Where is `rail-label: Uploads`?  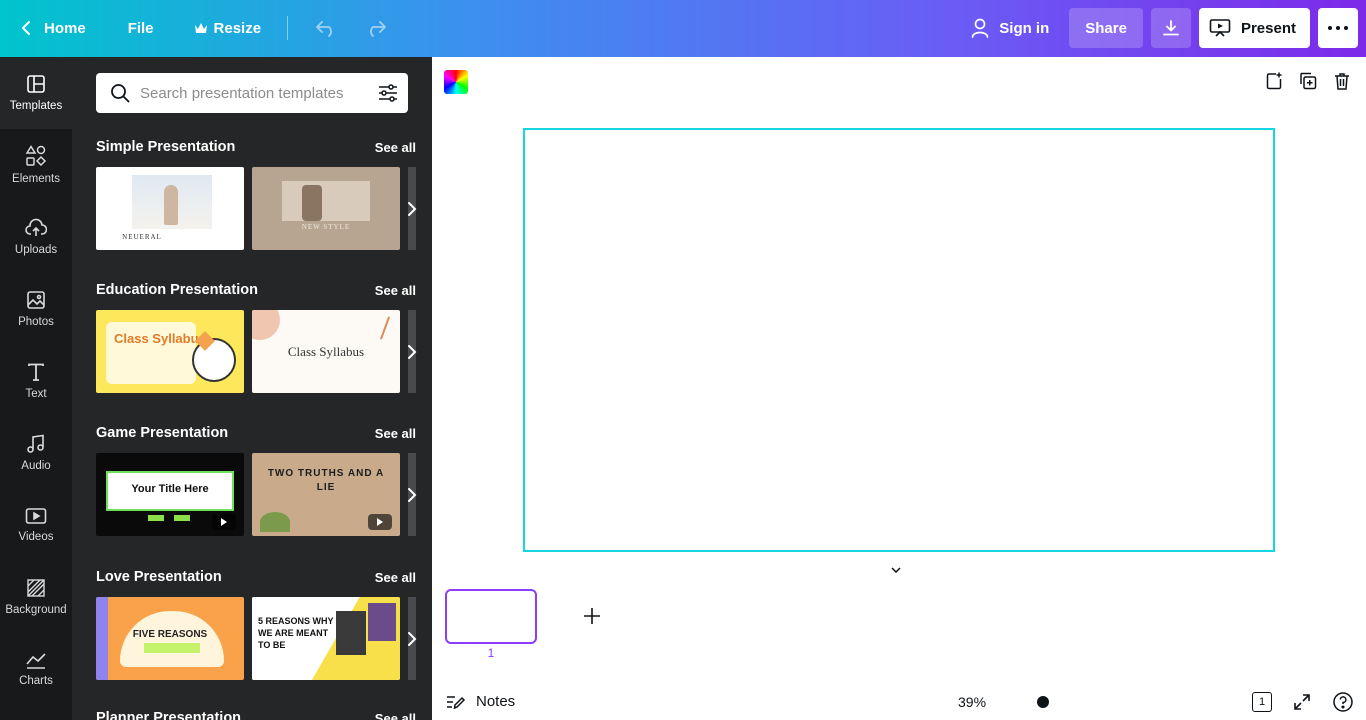
rail-label: Uploads is located at coordinates (36, 250).